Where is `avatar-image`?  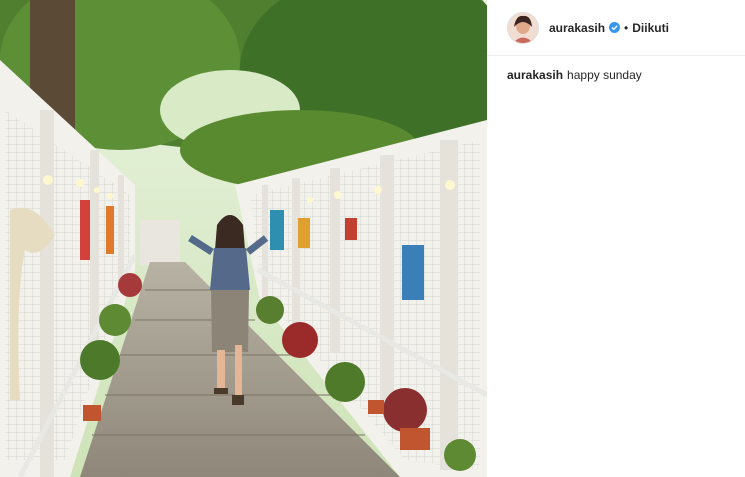 avatar-image is located at coordinates (523, 27).